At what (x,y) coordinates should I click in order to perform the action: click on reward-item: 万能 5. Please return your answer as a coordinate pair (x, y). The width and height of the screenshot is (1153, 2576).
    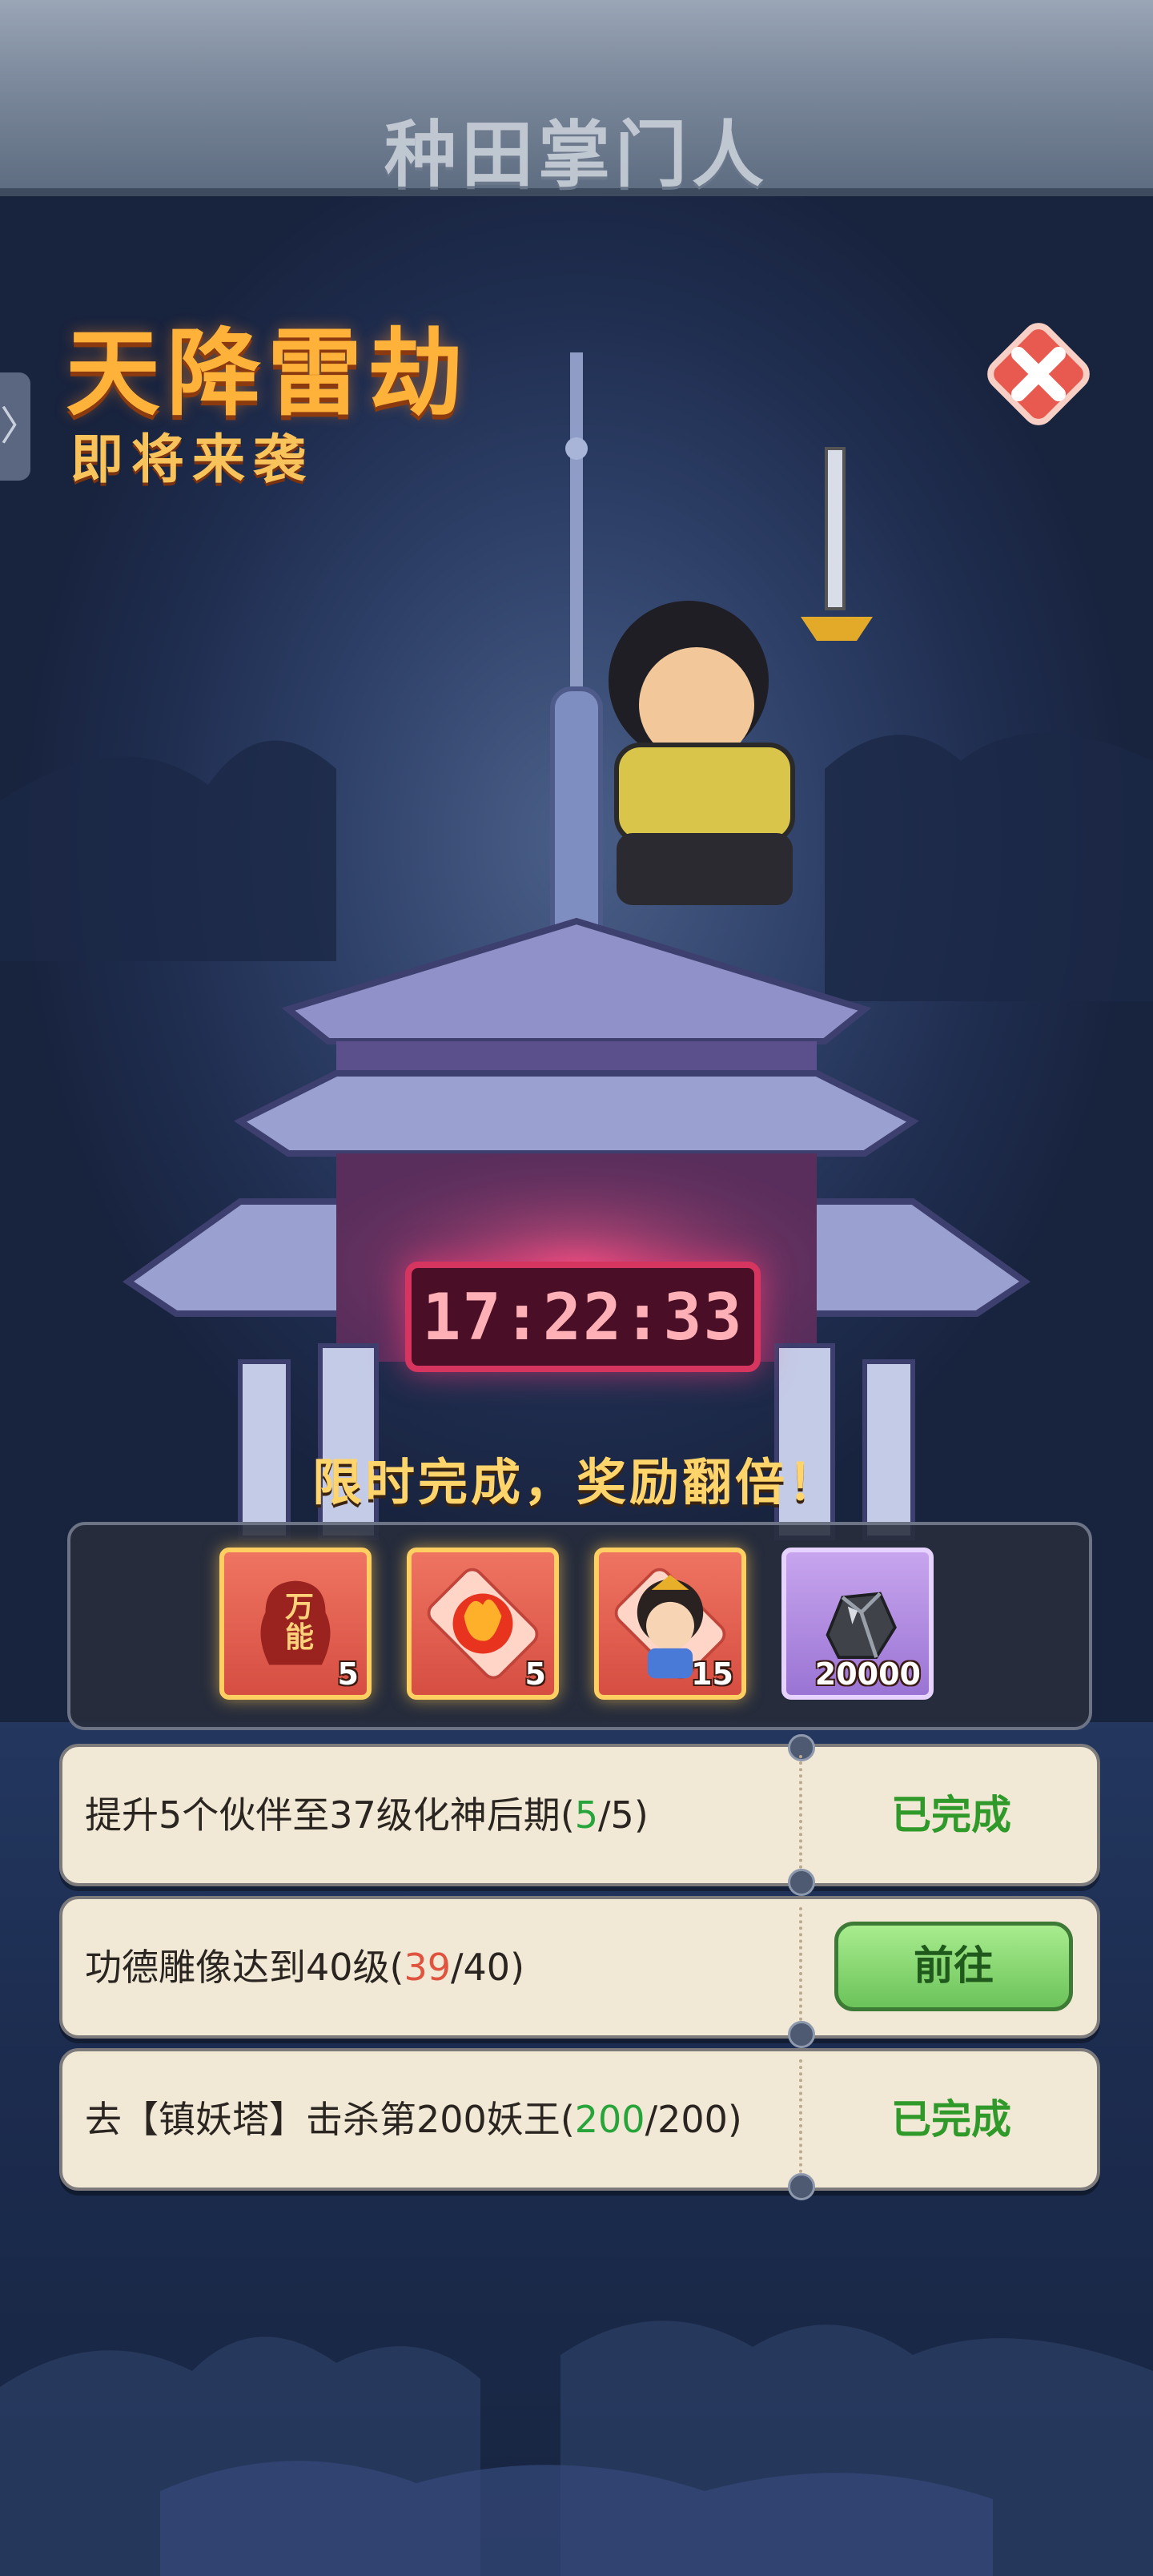
    Looking at the image, I should click on (295, 1624).